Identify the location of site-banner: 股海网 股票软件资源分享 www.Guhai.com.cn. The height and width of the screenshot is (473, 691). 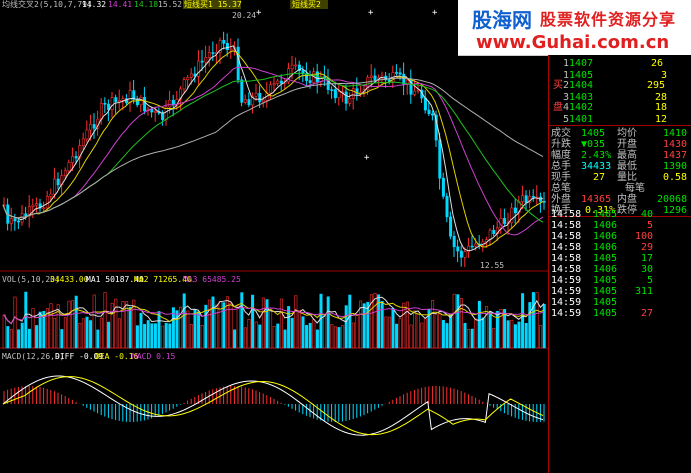
(574, 28).